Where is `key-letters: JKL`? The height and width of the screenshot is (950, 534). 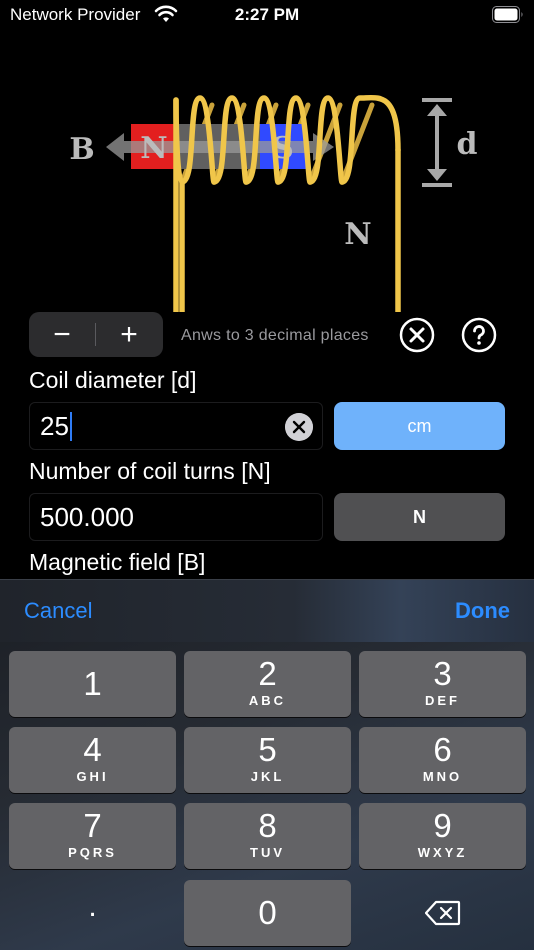
key-letters: JKL is located at coordinates (267, 776).